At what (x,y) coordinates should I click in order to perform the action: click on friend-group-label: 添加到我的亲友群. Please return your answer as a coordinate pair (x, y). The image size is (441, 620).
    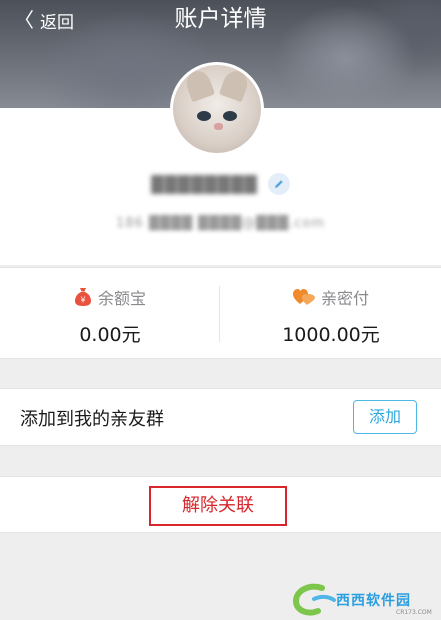
    Looking at the image, I should click on (92, 419).